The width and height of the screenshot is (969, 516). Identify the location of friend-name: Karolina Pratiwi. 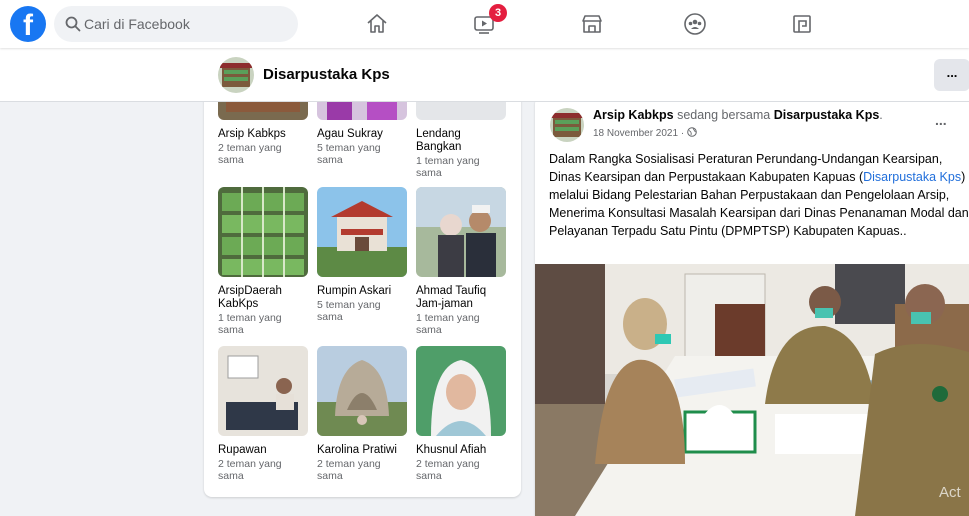
(363, 450).